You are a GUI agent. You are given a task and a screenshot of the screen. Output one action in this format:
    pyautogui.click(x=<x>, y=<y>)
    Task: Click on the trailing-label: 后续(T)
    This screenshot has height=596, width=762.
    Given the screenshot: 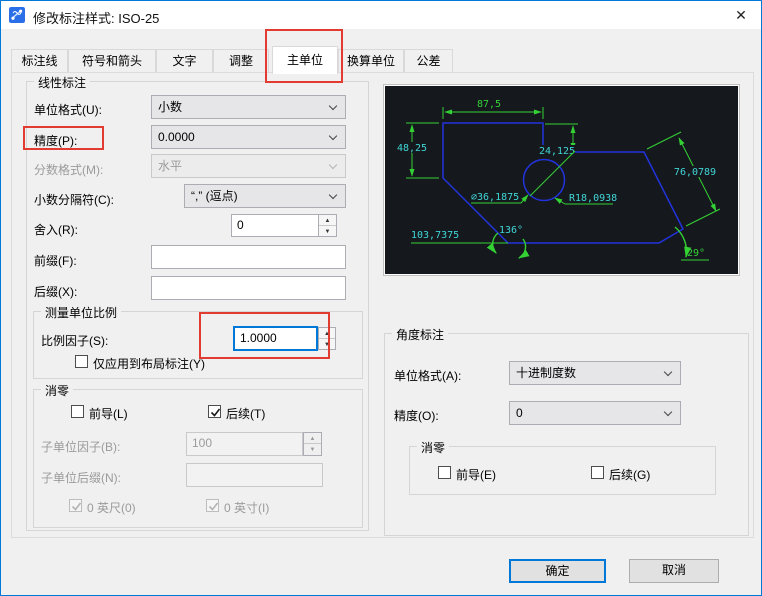 What is the action you would take?
    pyautogui.click(x=246, y=414)
    